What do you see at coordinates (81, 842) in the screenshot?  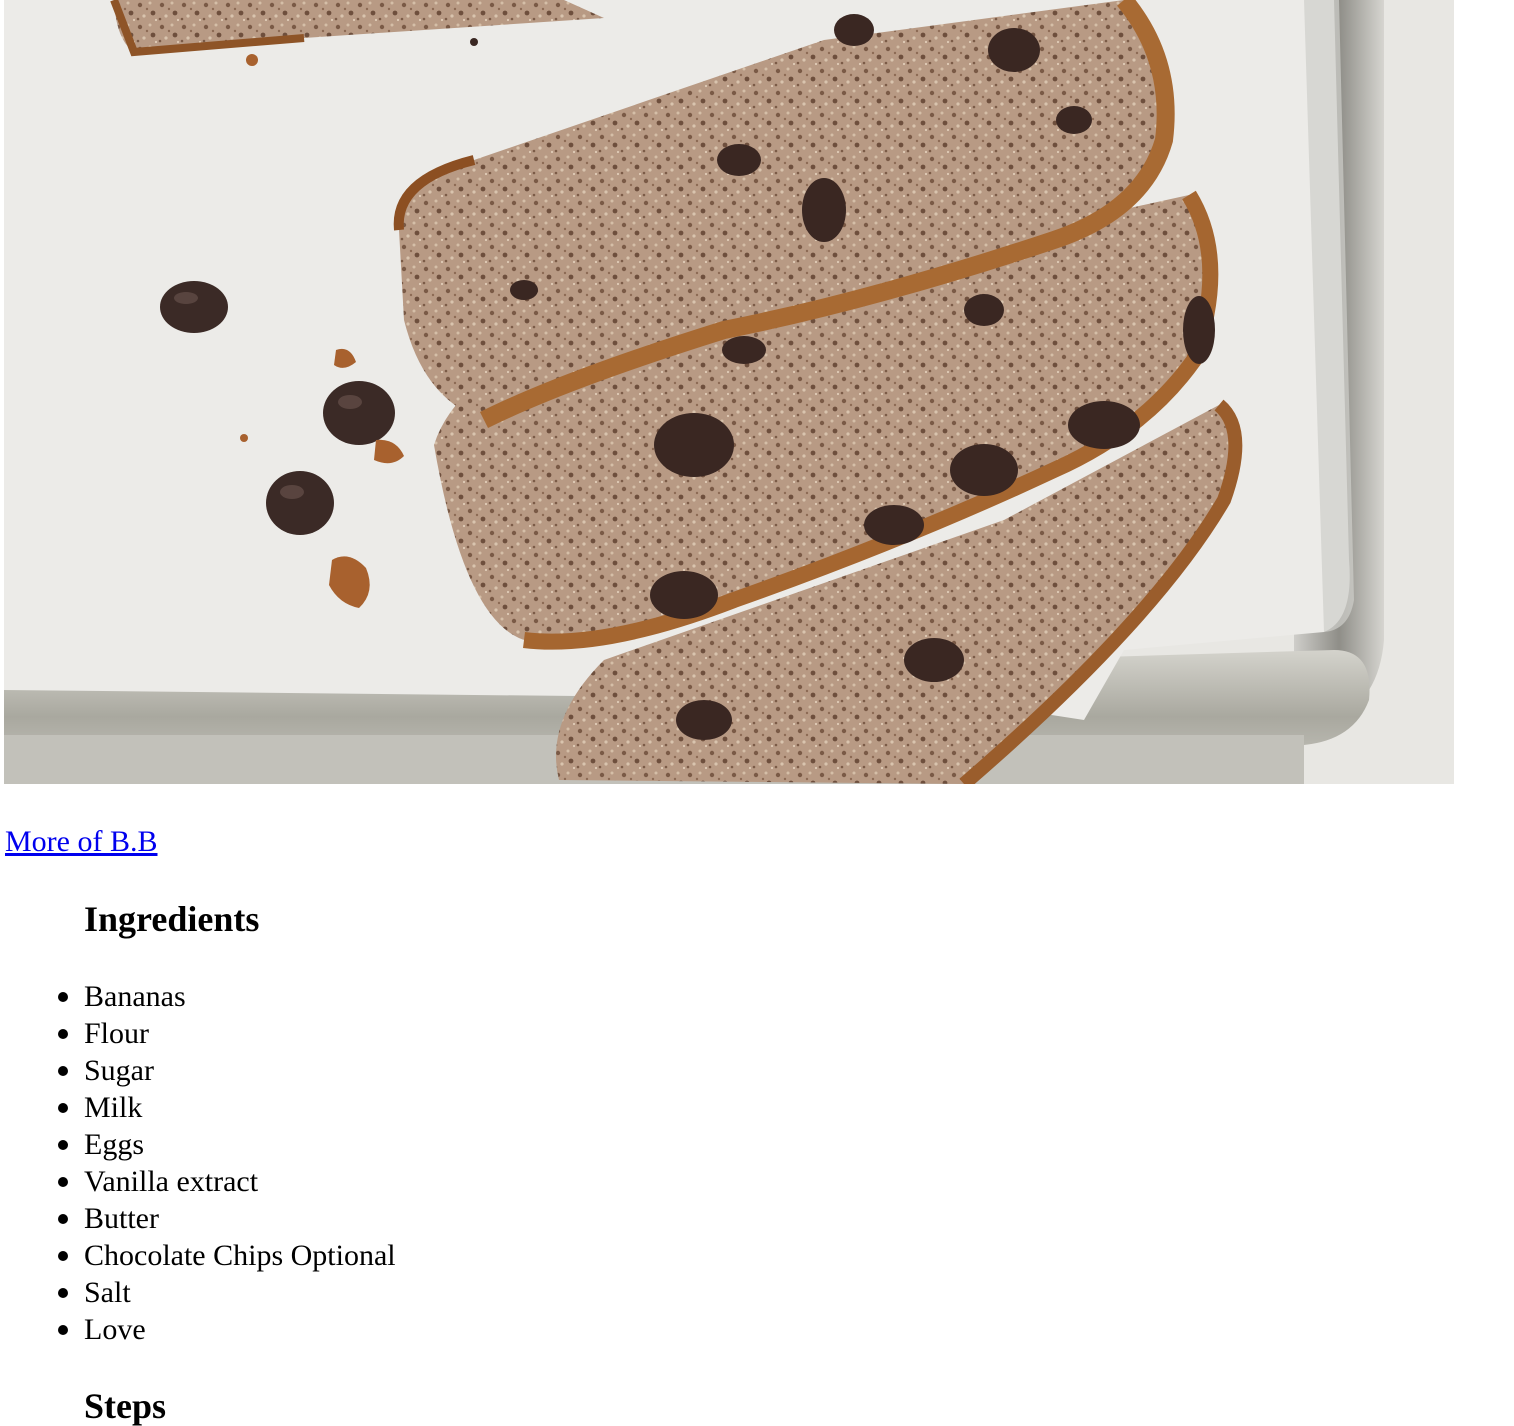 I see `more-link: More of B.B` at bounding box center [81, 842].